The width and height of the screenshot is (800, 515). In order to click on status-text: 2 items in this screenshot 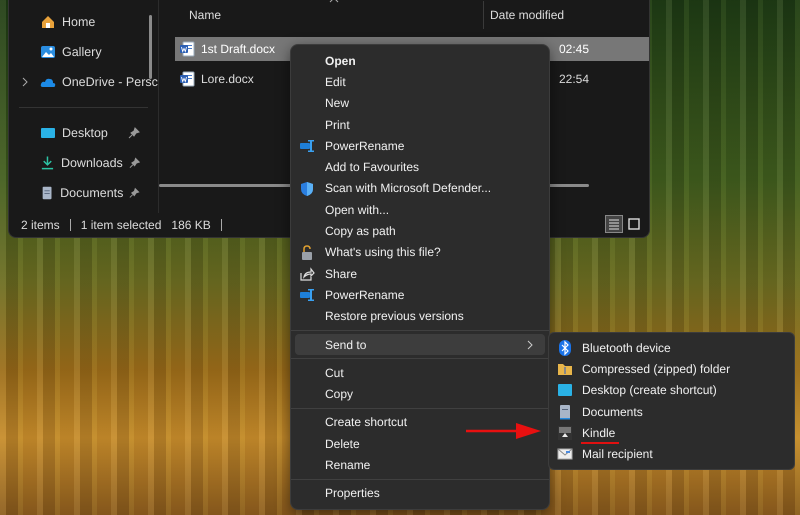, I will do `click(40, 225)`.